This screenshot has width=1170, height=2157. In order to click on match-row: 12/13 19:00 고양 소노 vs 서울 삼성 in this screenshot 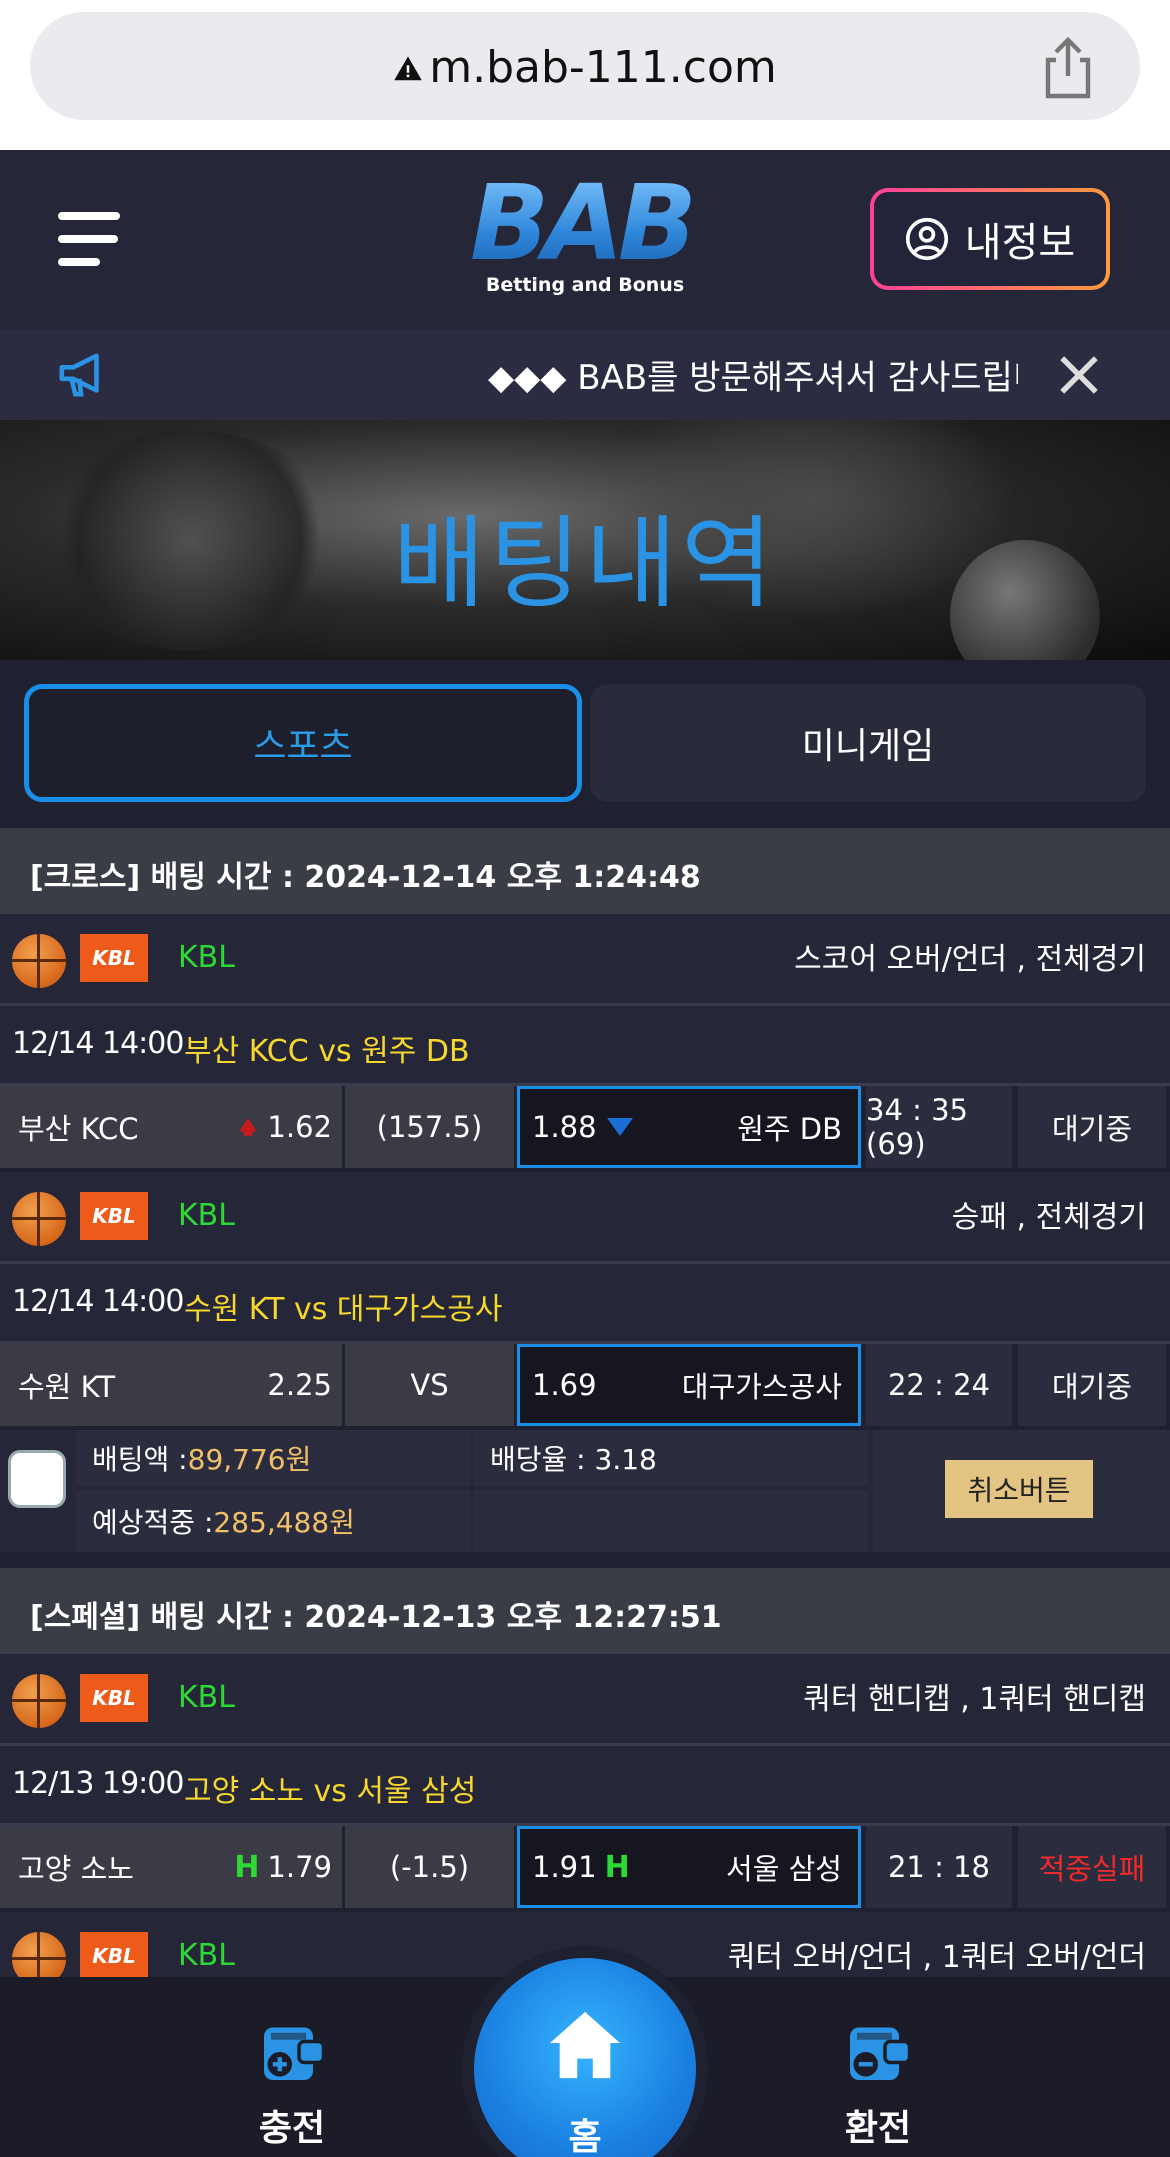, I will do `click(585, 1786)`.